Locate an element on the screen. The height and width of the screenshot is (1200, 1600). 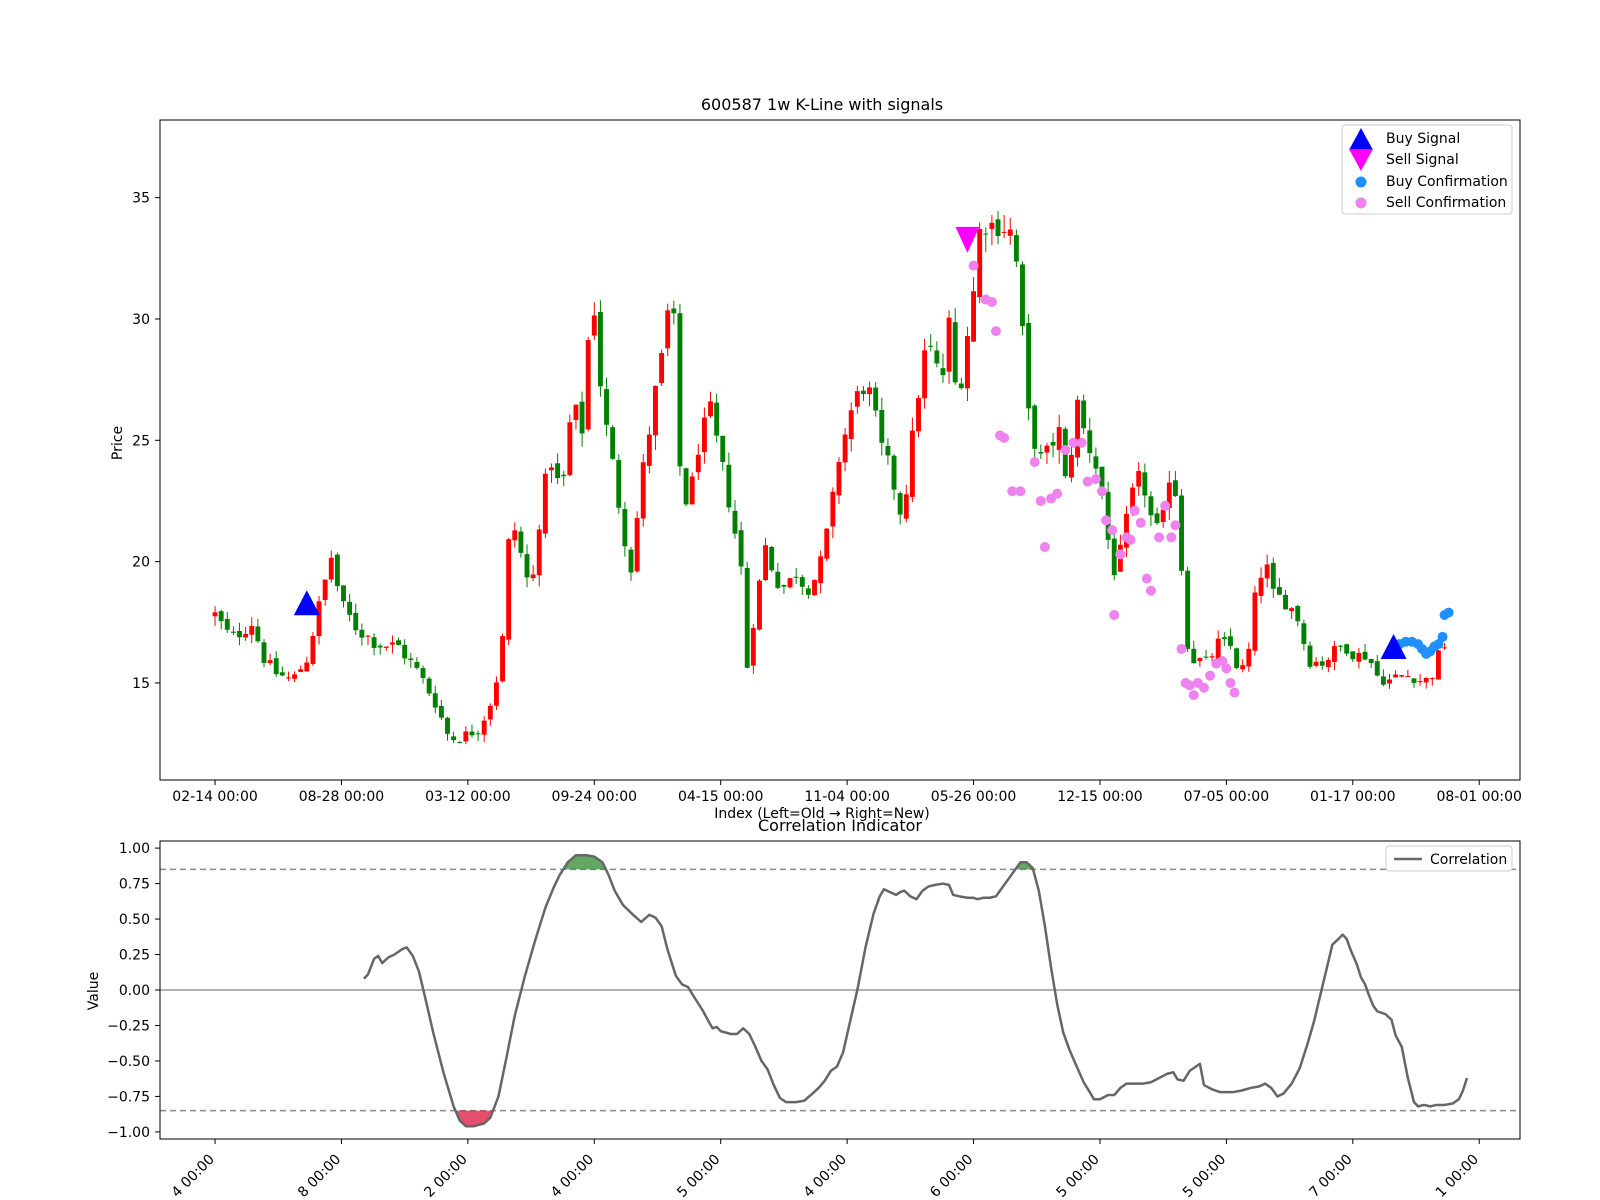
legend-correlation: Correlation is located at coordinates (1468, 860).